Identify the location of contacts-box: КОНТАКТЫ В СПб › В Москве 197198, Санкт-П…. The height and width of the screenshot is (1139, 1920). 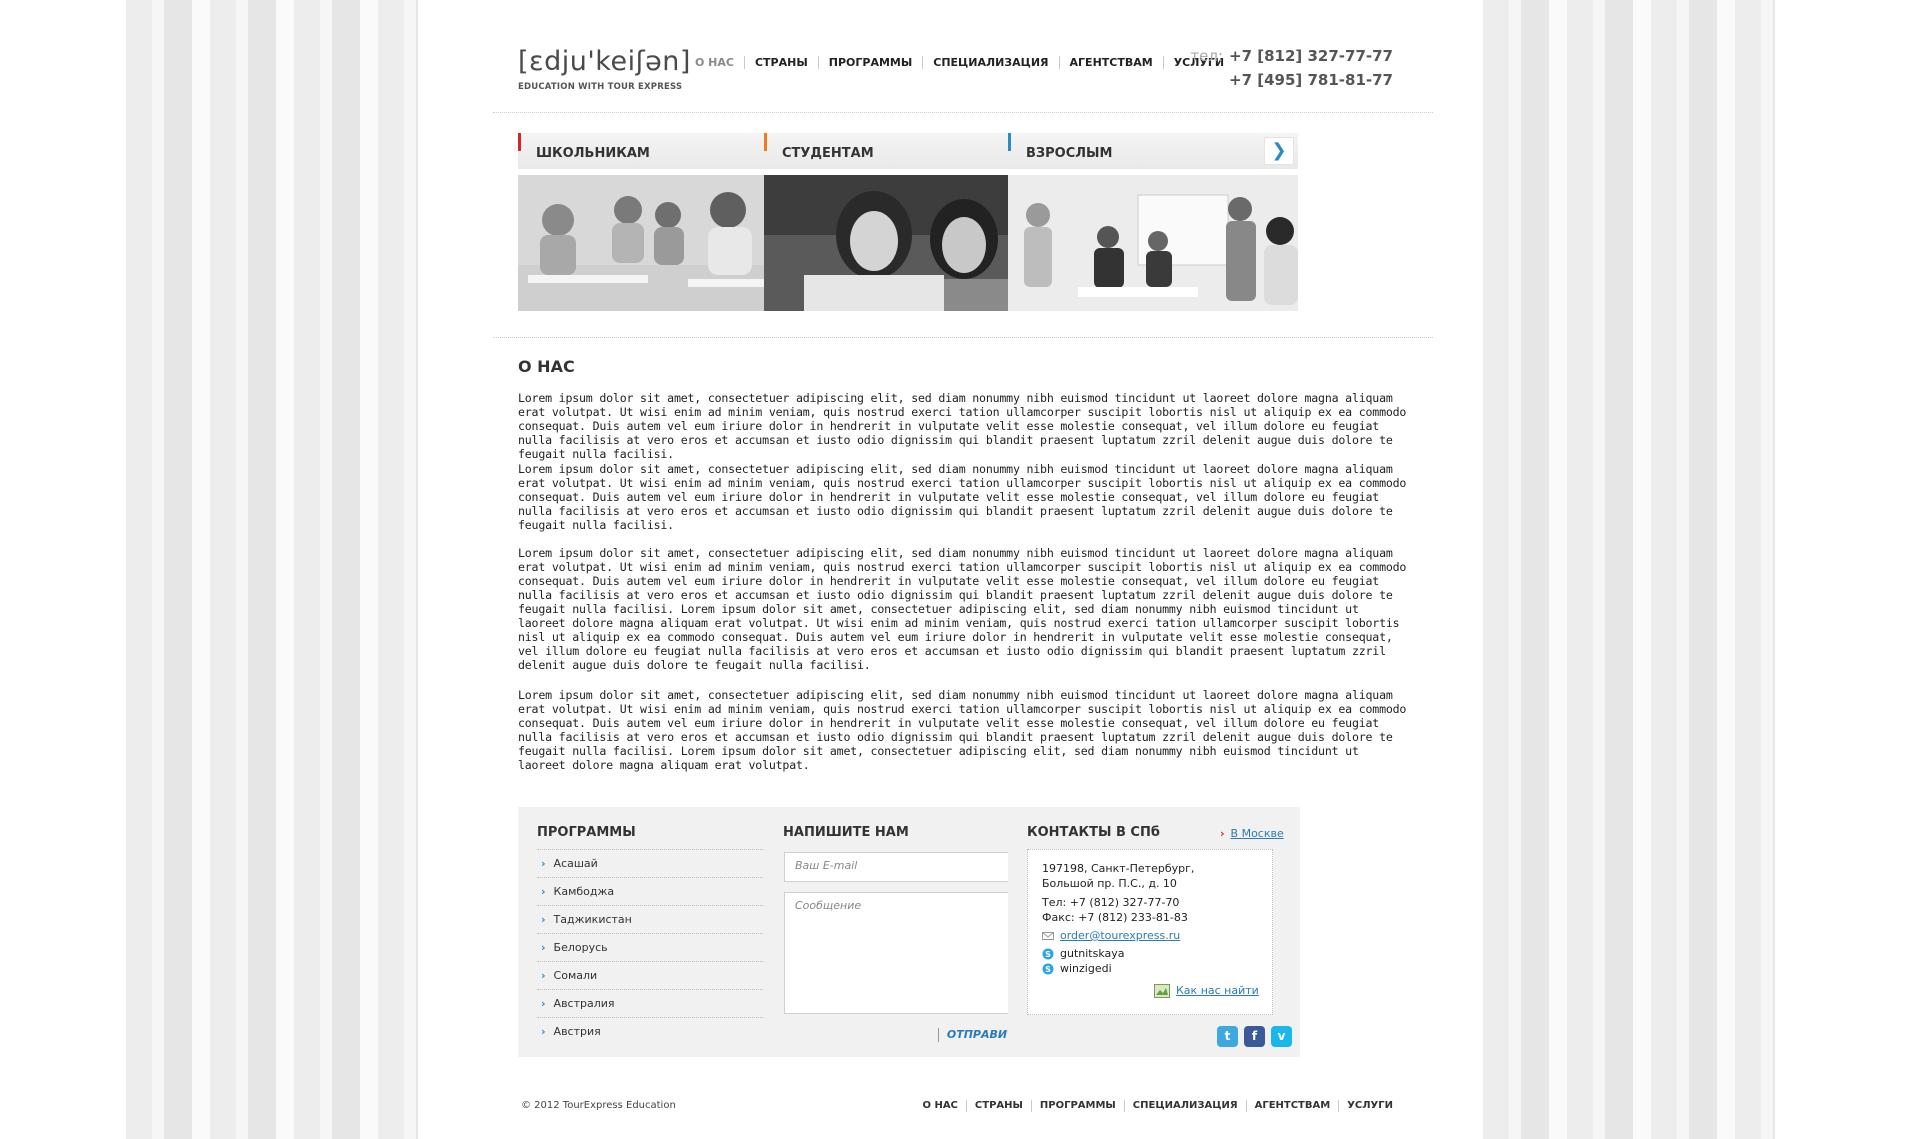
(1154, 932).